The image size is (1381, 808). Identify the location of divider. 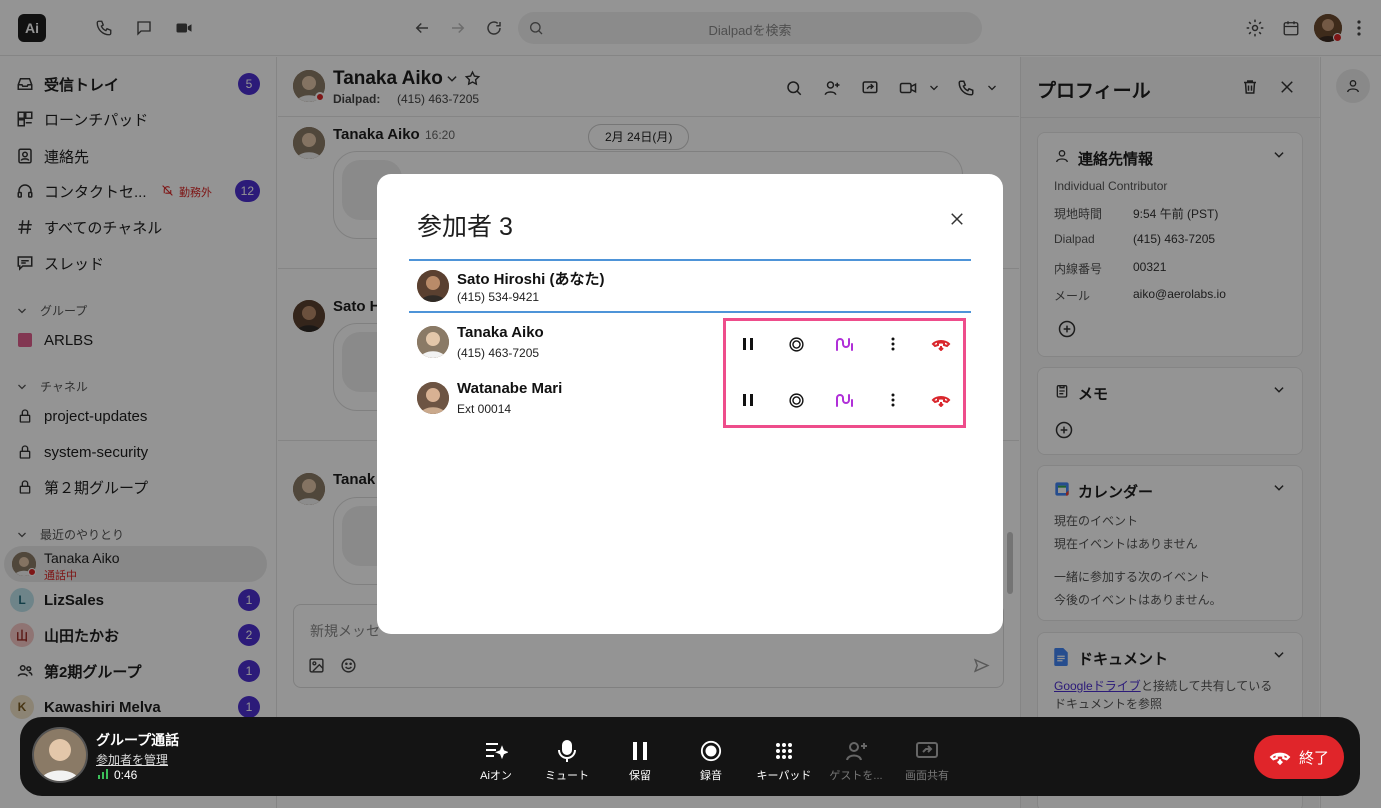
(690, 312).